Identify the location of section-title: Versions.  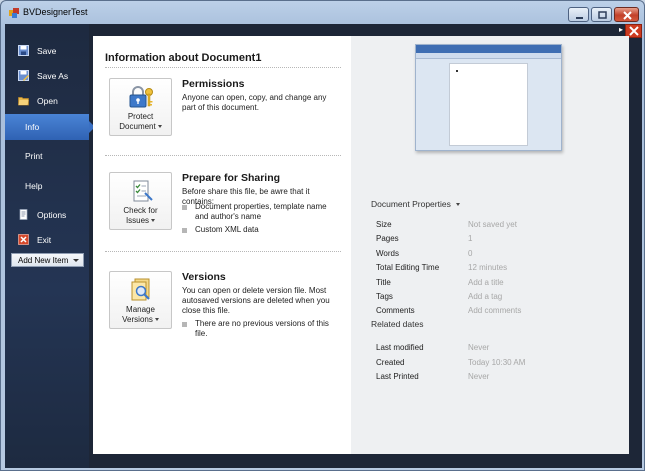
(204, 277).